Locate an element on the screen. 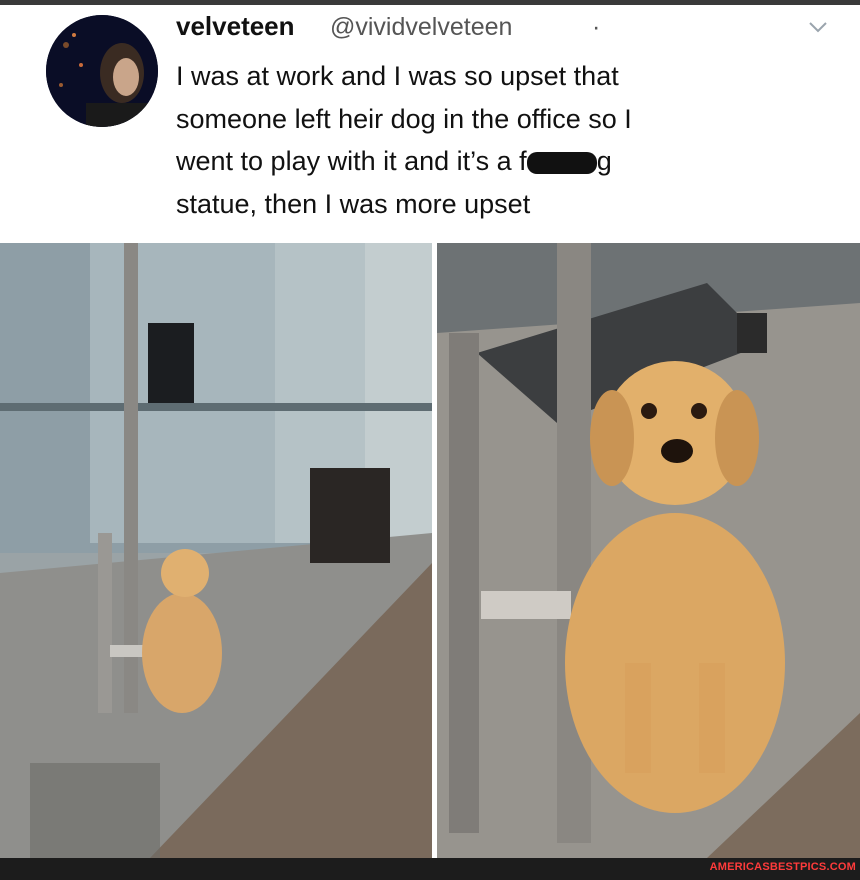 The width and height of the screenshot is (860, 880). tweet-line-2: someone left heir dog in the office so I is located at coordinates (404, 118).